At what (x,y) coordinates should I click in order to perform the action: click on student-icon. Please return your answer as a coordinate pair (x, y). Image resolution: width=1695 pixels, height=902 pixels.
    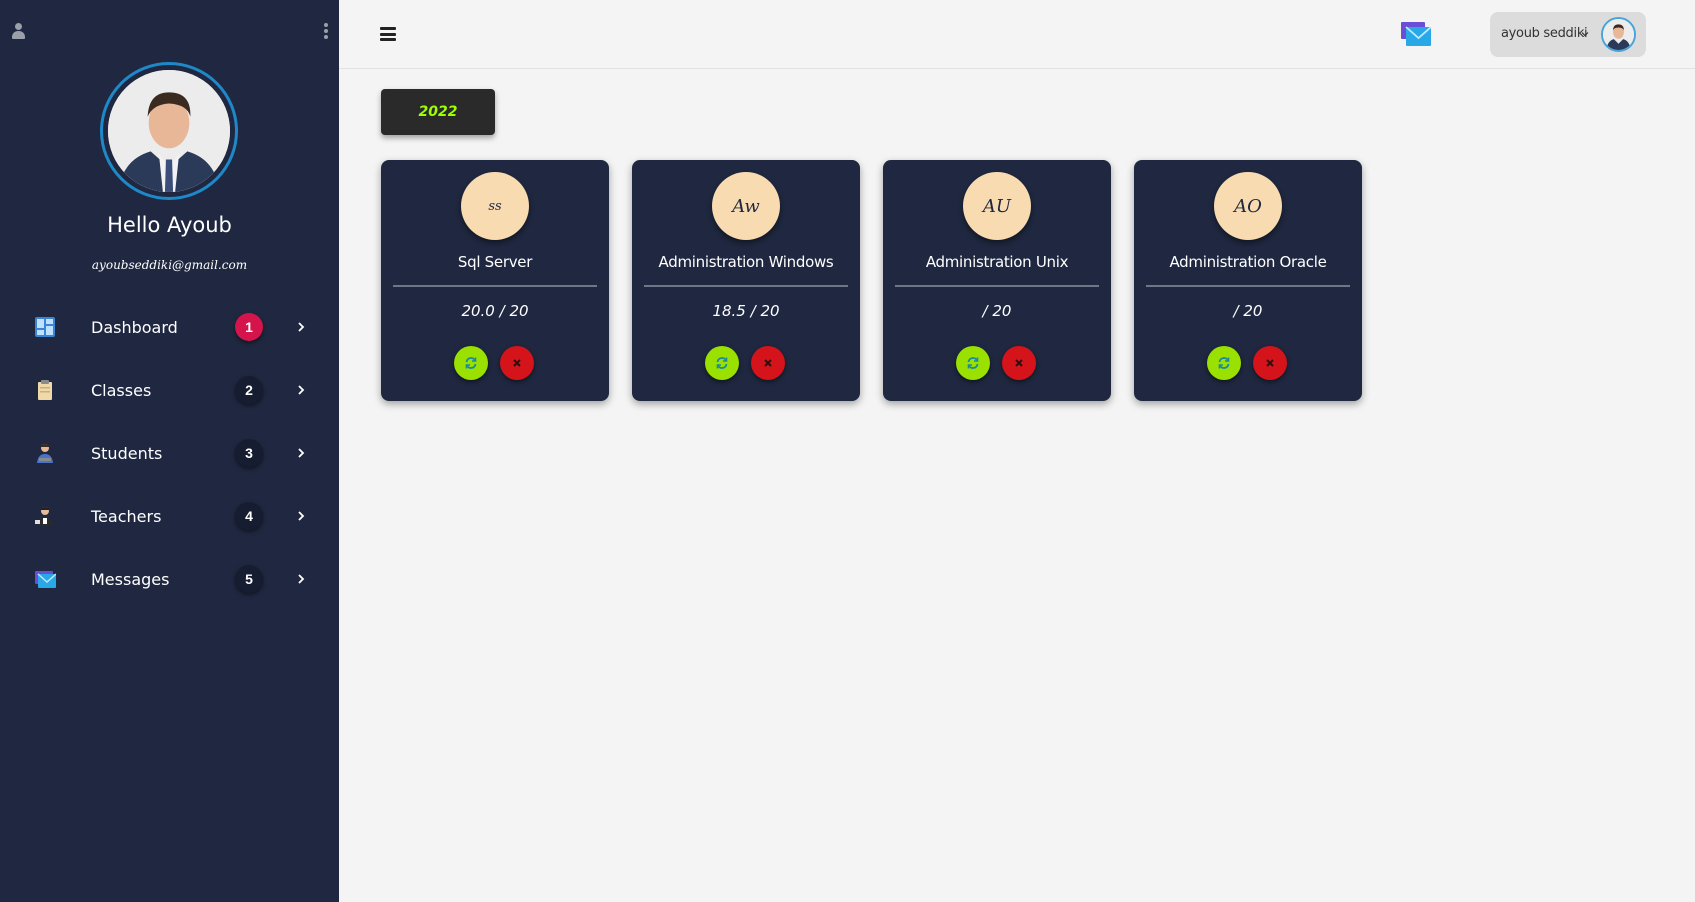
    Looking at the image, I should click on (45, 453).